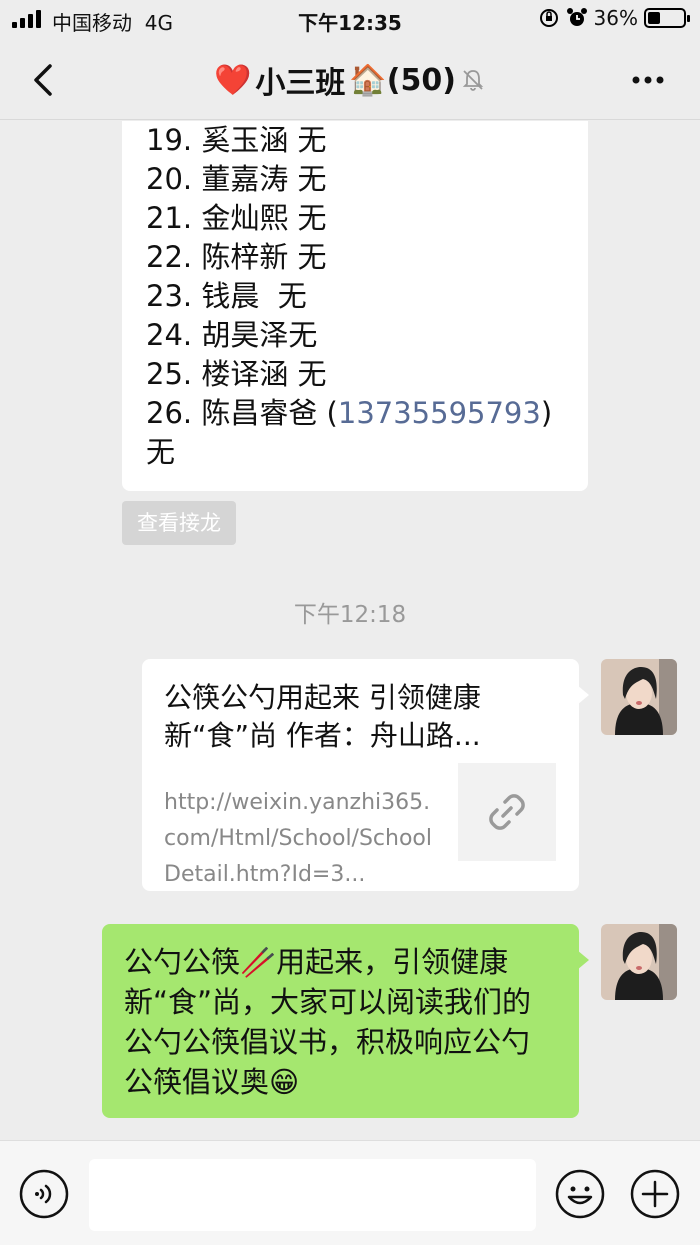 This screenshot has height=1245, width=700. What do you see at coordinates (473, 80) in the screenshot?
I see `mute-bell-icon` at bounding box center [473, 80].